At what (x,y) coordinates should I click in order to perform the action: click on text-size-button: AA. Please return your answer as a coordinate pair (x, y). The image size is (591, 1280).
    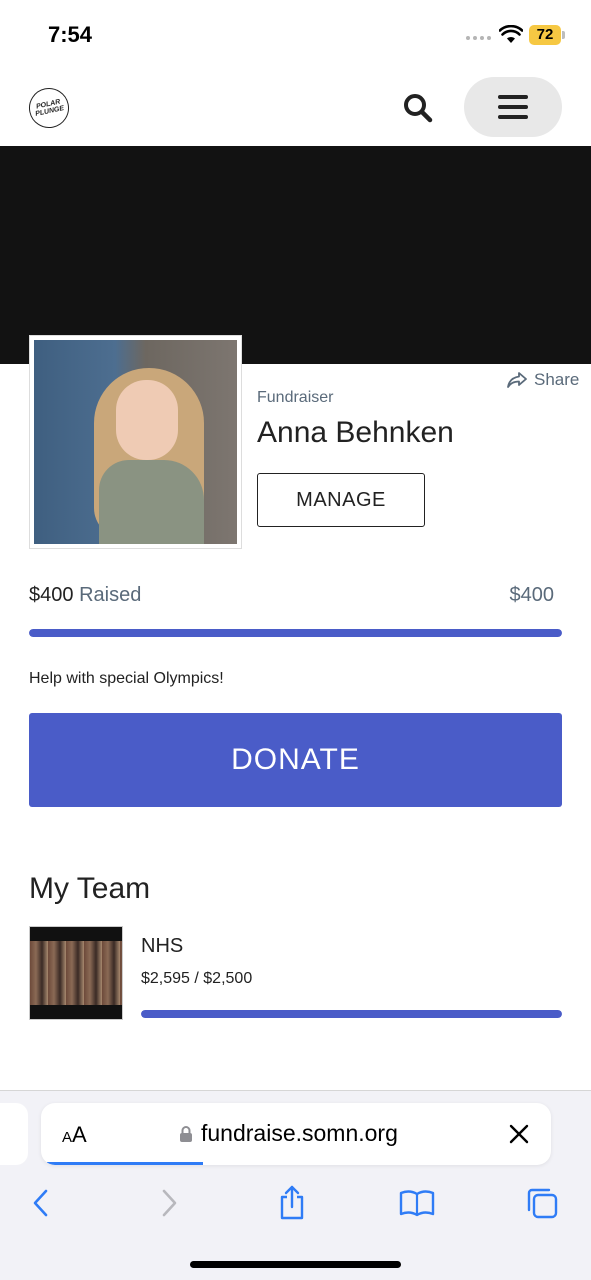
    Looking at the image, I should click on (74, 1135).